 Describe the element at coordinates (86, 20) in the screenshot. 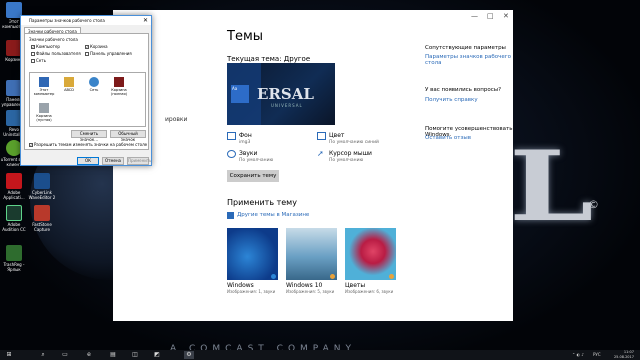

I see `dialog-titlebar: Параметры значков рабочего стола ✕` at that location.